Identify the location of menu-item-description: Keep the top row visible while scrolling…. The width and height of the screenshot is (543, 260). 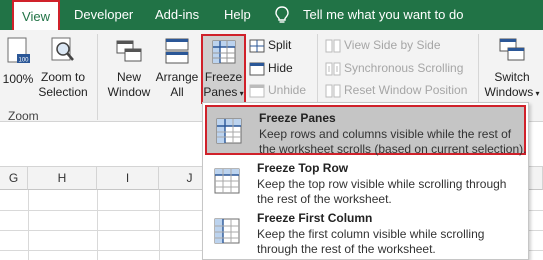
(382, 191).